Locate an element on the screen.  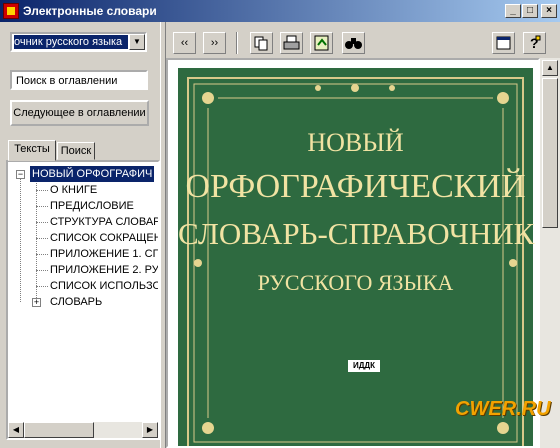
copy-icon is located at coordinates (261, 43).